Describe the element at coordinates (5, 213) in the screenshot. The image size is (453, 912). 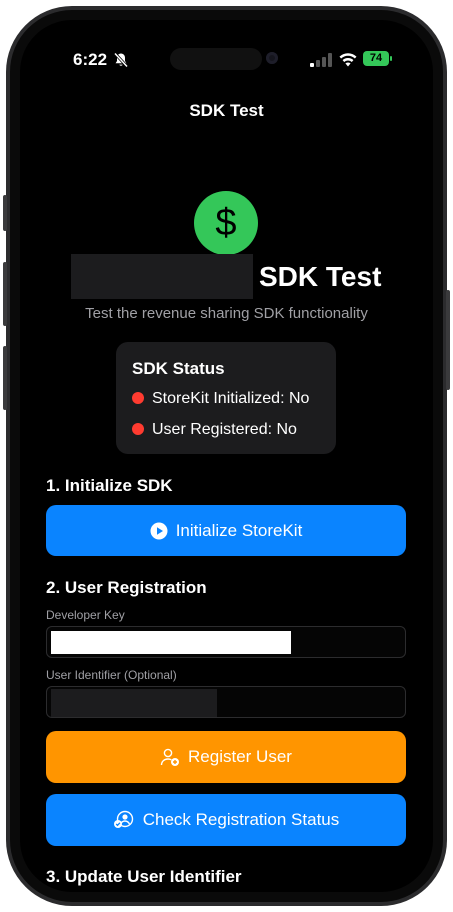
I see `action-button` at that location.